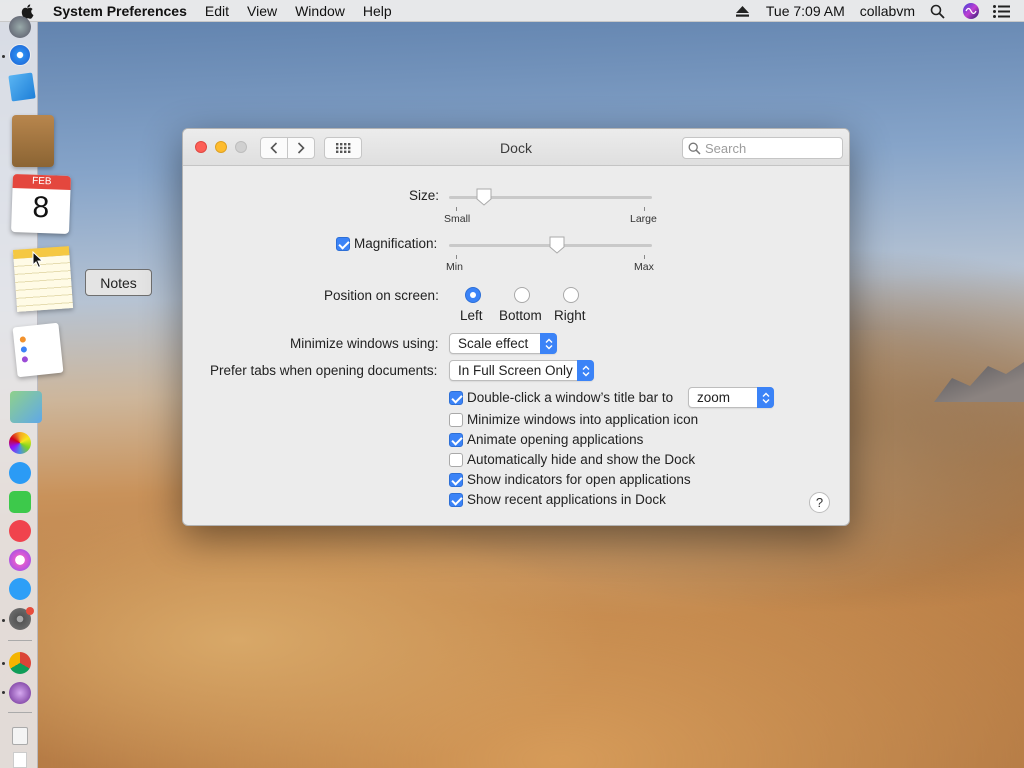 The height and width of the screenshot is (768, 1024). Describe the element at coordinates (471, 315) in the screenshot. I see `position-left-label: Left` at that location.